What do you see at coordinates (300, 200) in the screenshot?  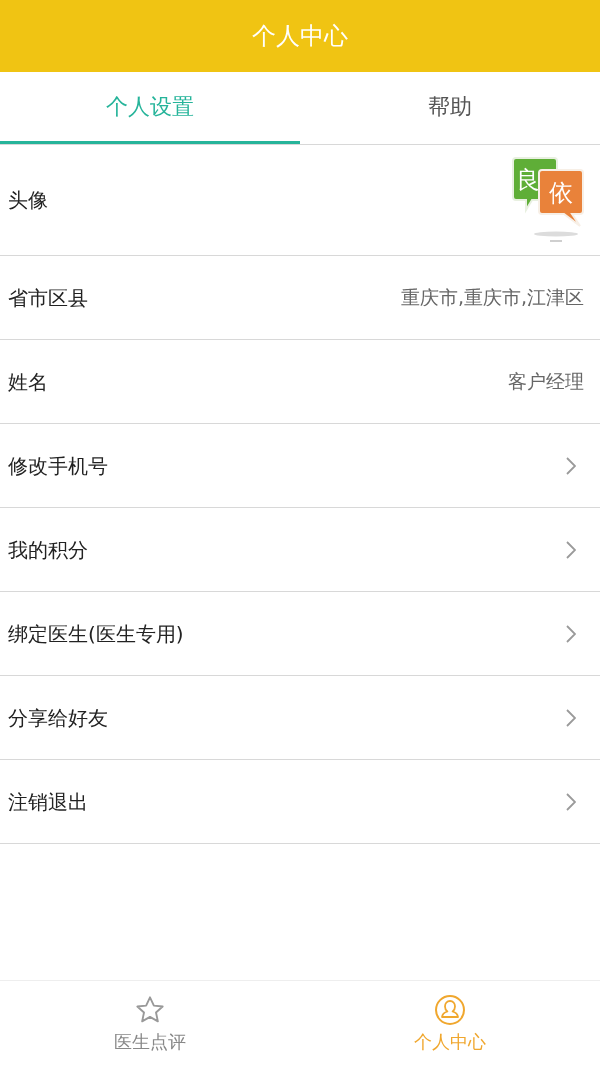 I see `list-item: 头像 良 依` at bounding box center [300, 200].